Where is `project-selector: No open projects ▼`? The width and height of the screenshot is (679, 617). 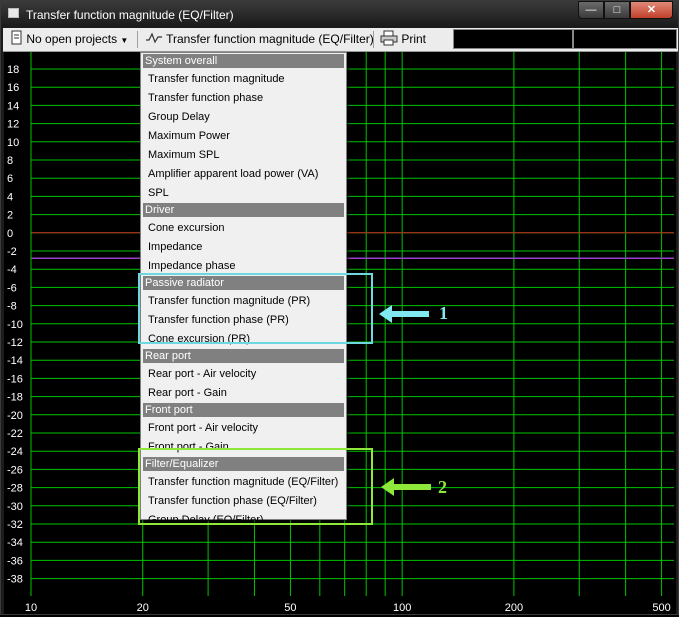 project-selector: No open projects ▼ is located at coordinates (68, 39).